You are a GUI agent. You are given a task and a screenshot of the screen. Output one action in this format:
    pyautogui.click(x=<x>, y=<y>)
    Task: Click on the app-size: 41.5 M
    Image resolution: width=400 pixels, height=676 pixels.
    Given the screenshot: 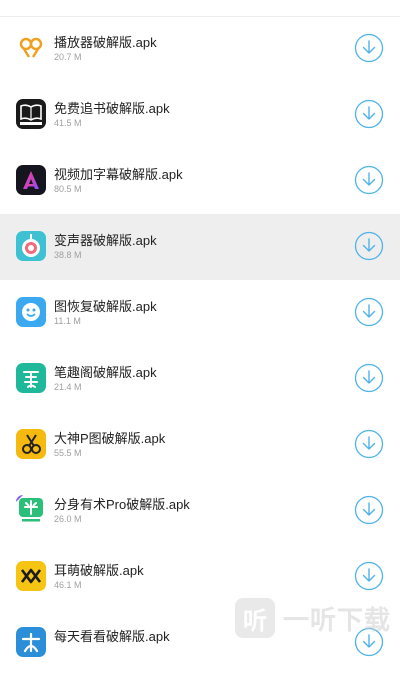 What is the action you would take?
    pyautogui.click(x=68, y=123)
    